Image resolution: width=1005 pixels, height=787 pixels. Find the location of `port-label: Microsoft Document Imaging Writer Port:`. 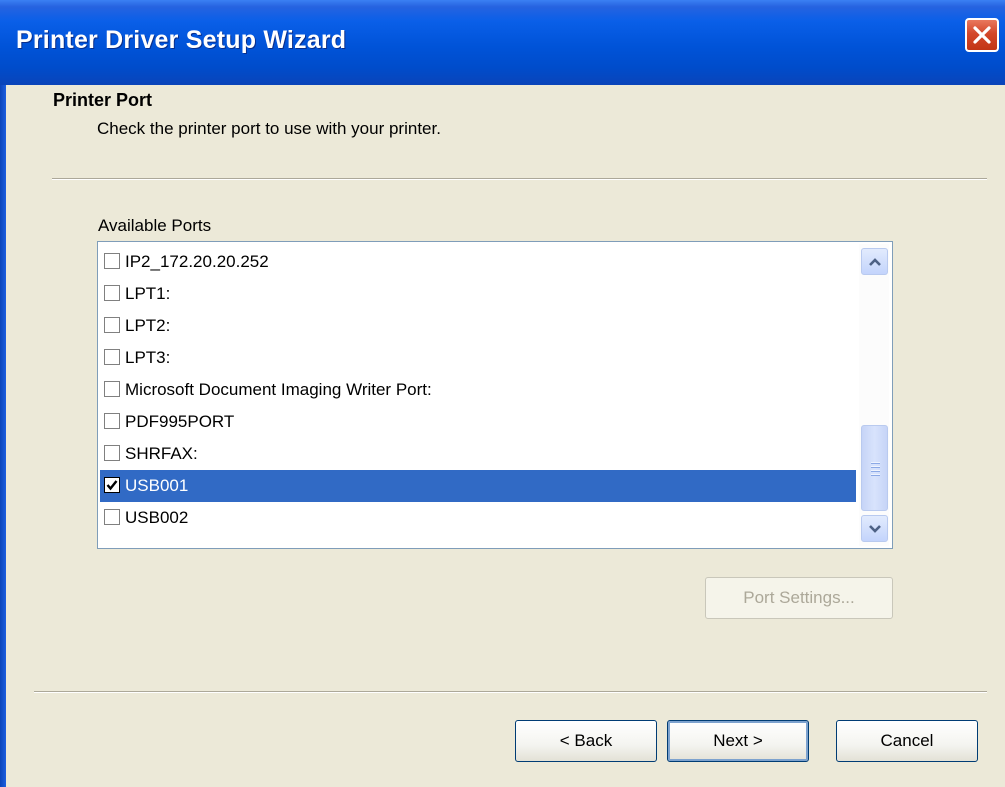

port-label: Microsoft Document Imaging Writer Port: is located at coordinates (278, 389).